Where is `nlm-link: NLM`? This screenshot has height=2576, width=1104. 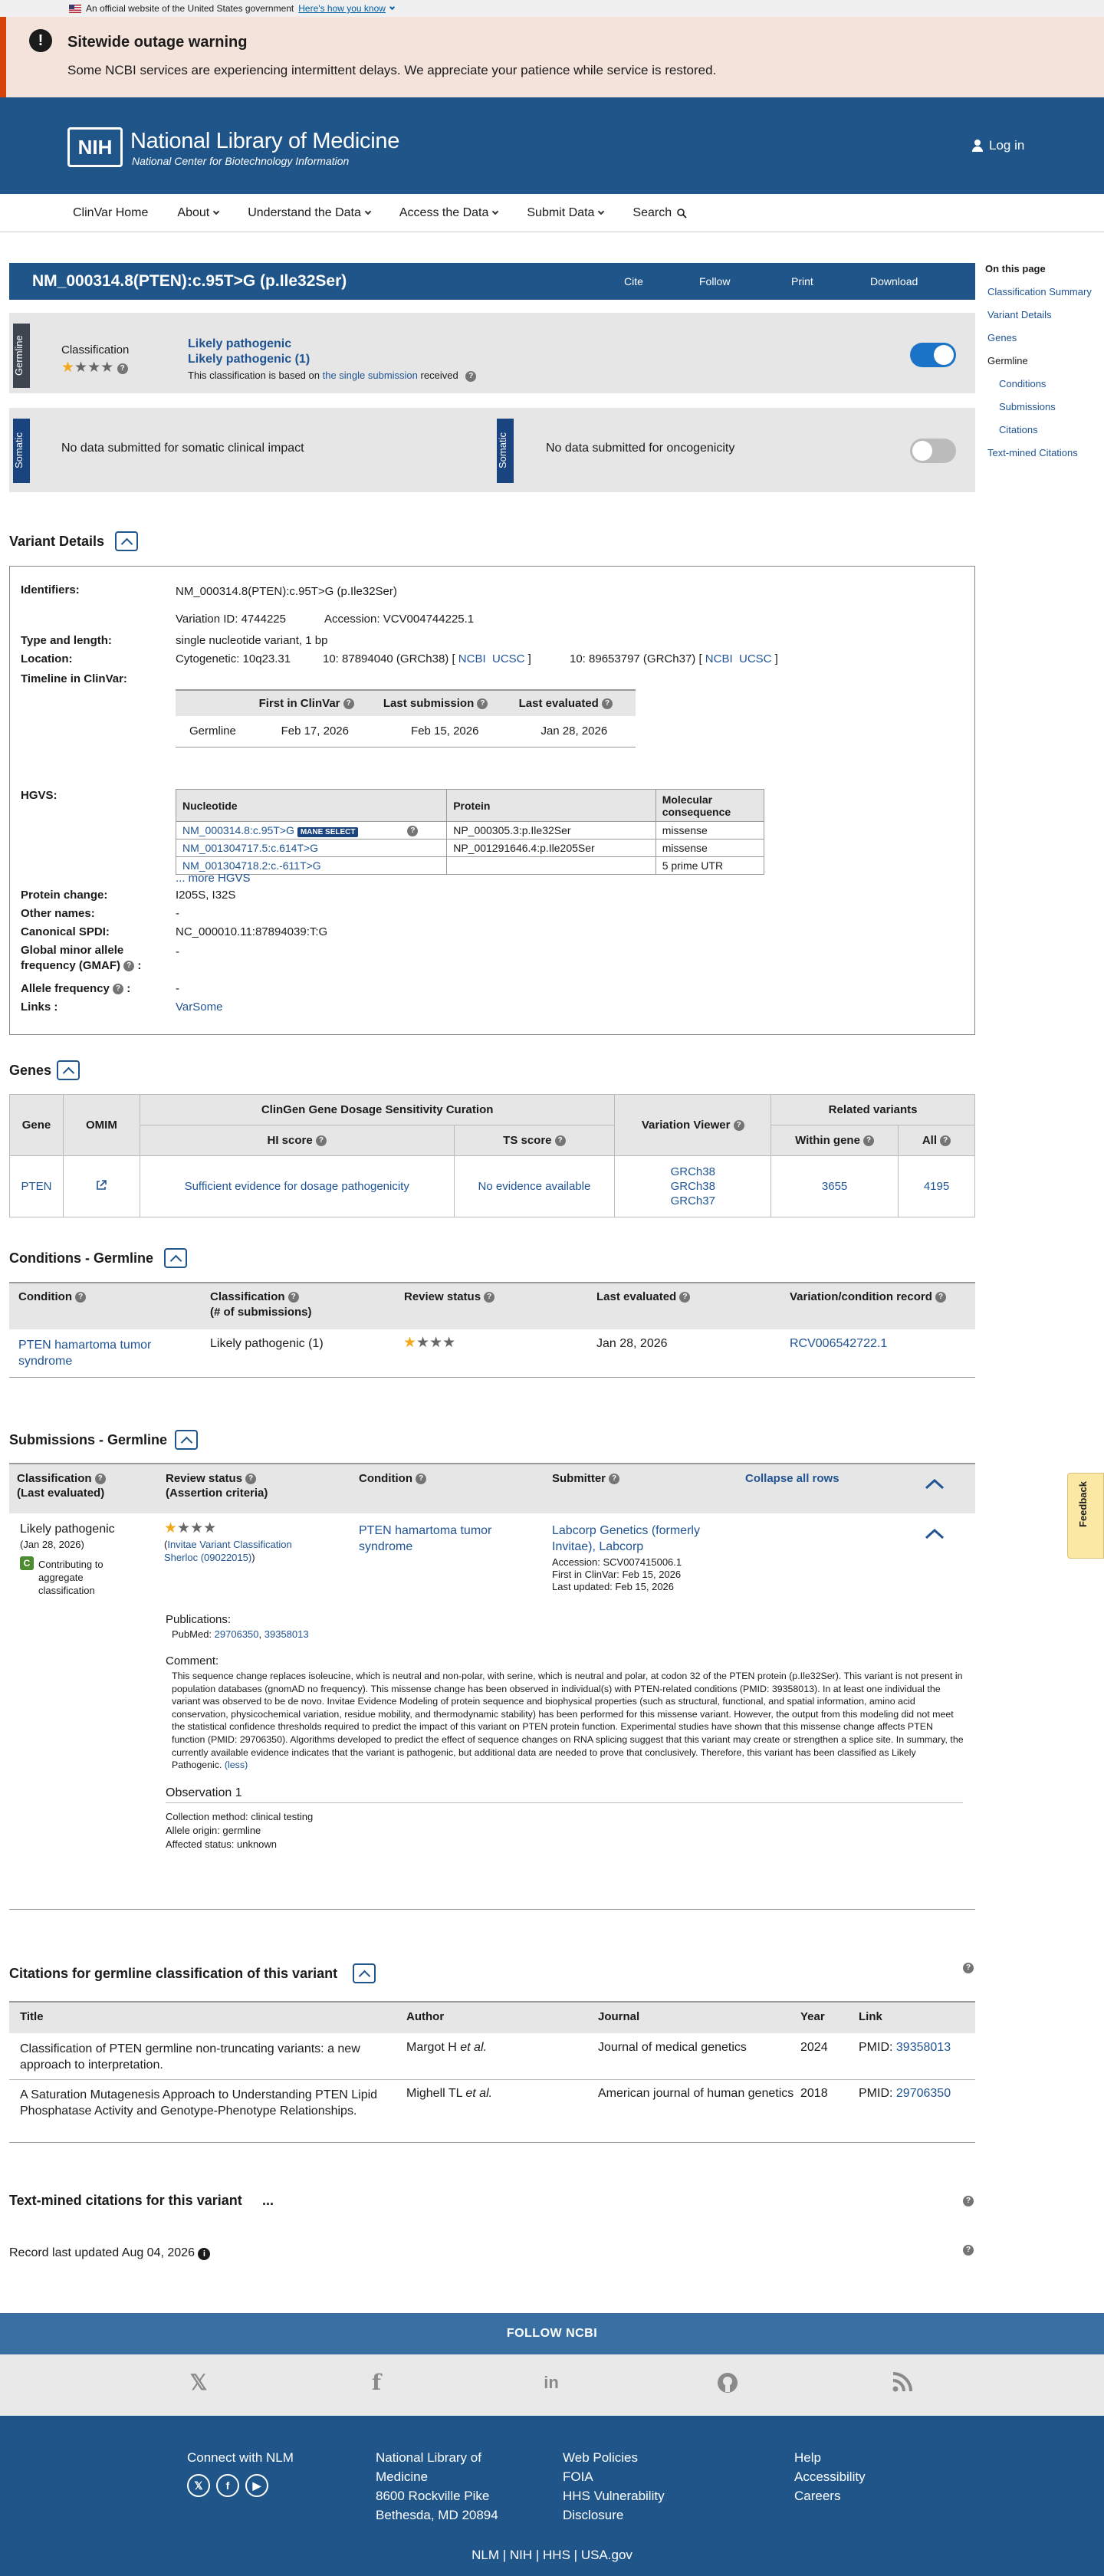
nlm-link: NLM is located at coordinates (485, 2555).